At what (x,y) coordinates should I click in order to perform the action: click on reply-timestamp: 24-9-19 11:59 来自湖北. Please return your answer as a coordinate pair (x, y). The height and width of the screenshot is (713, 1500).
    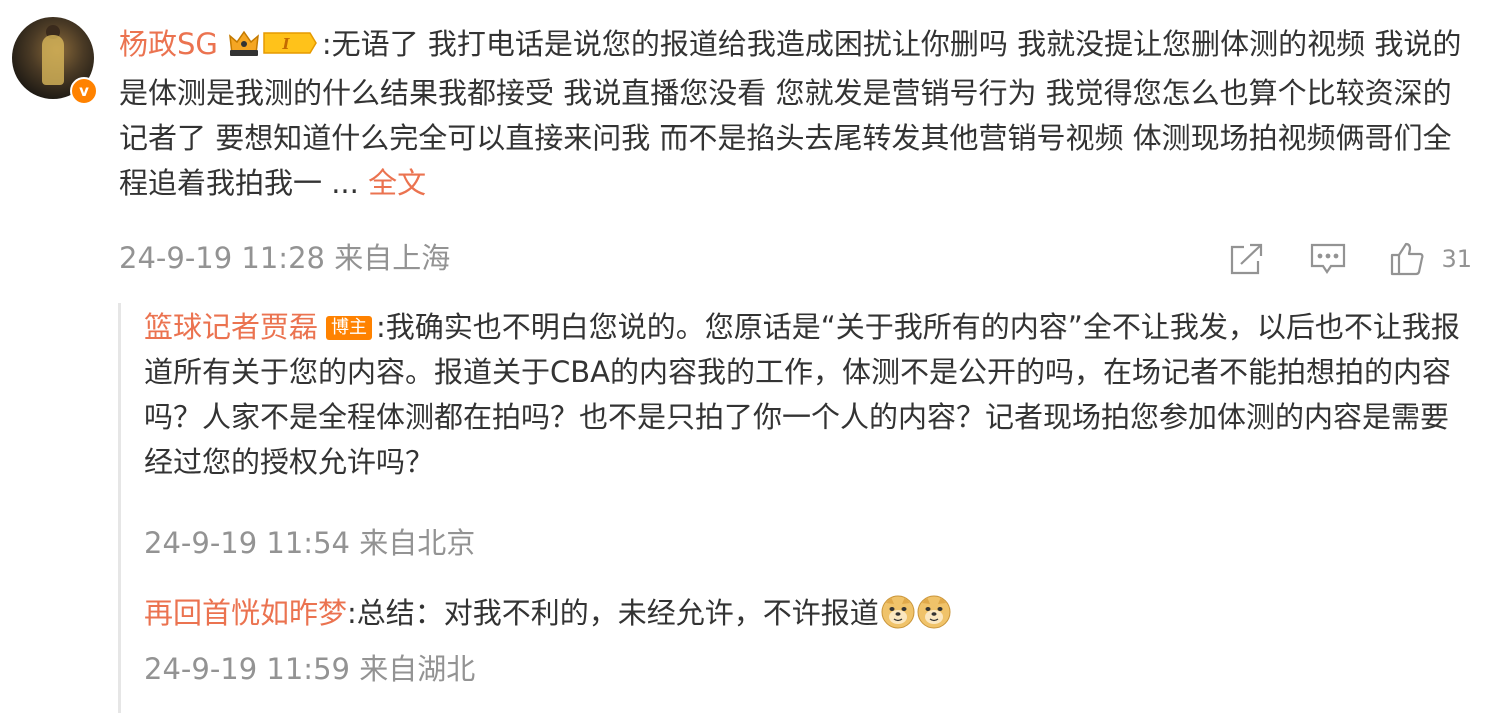
    Looking at the image, I should click on (310, 669).